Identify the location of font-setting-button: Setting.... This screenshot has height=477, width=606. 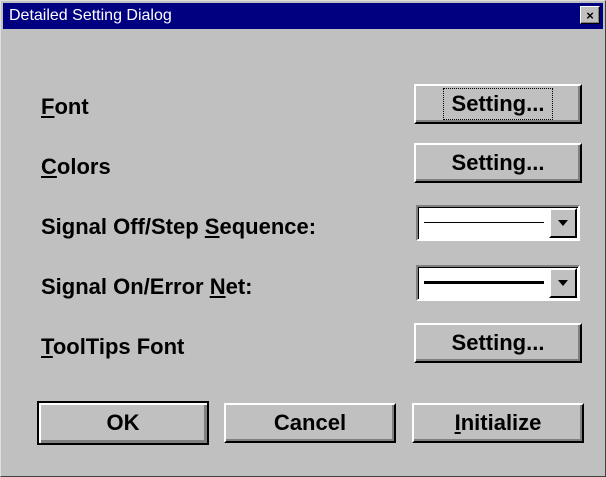
(498, 104).